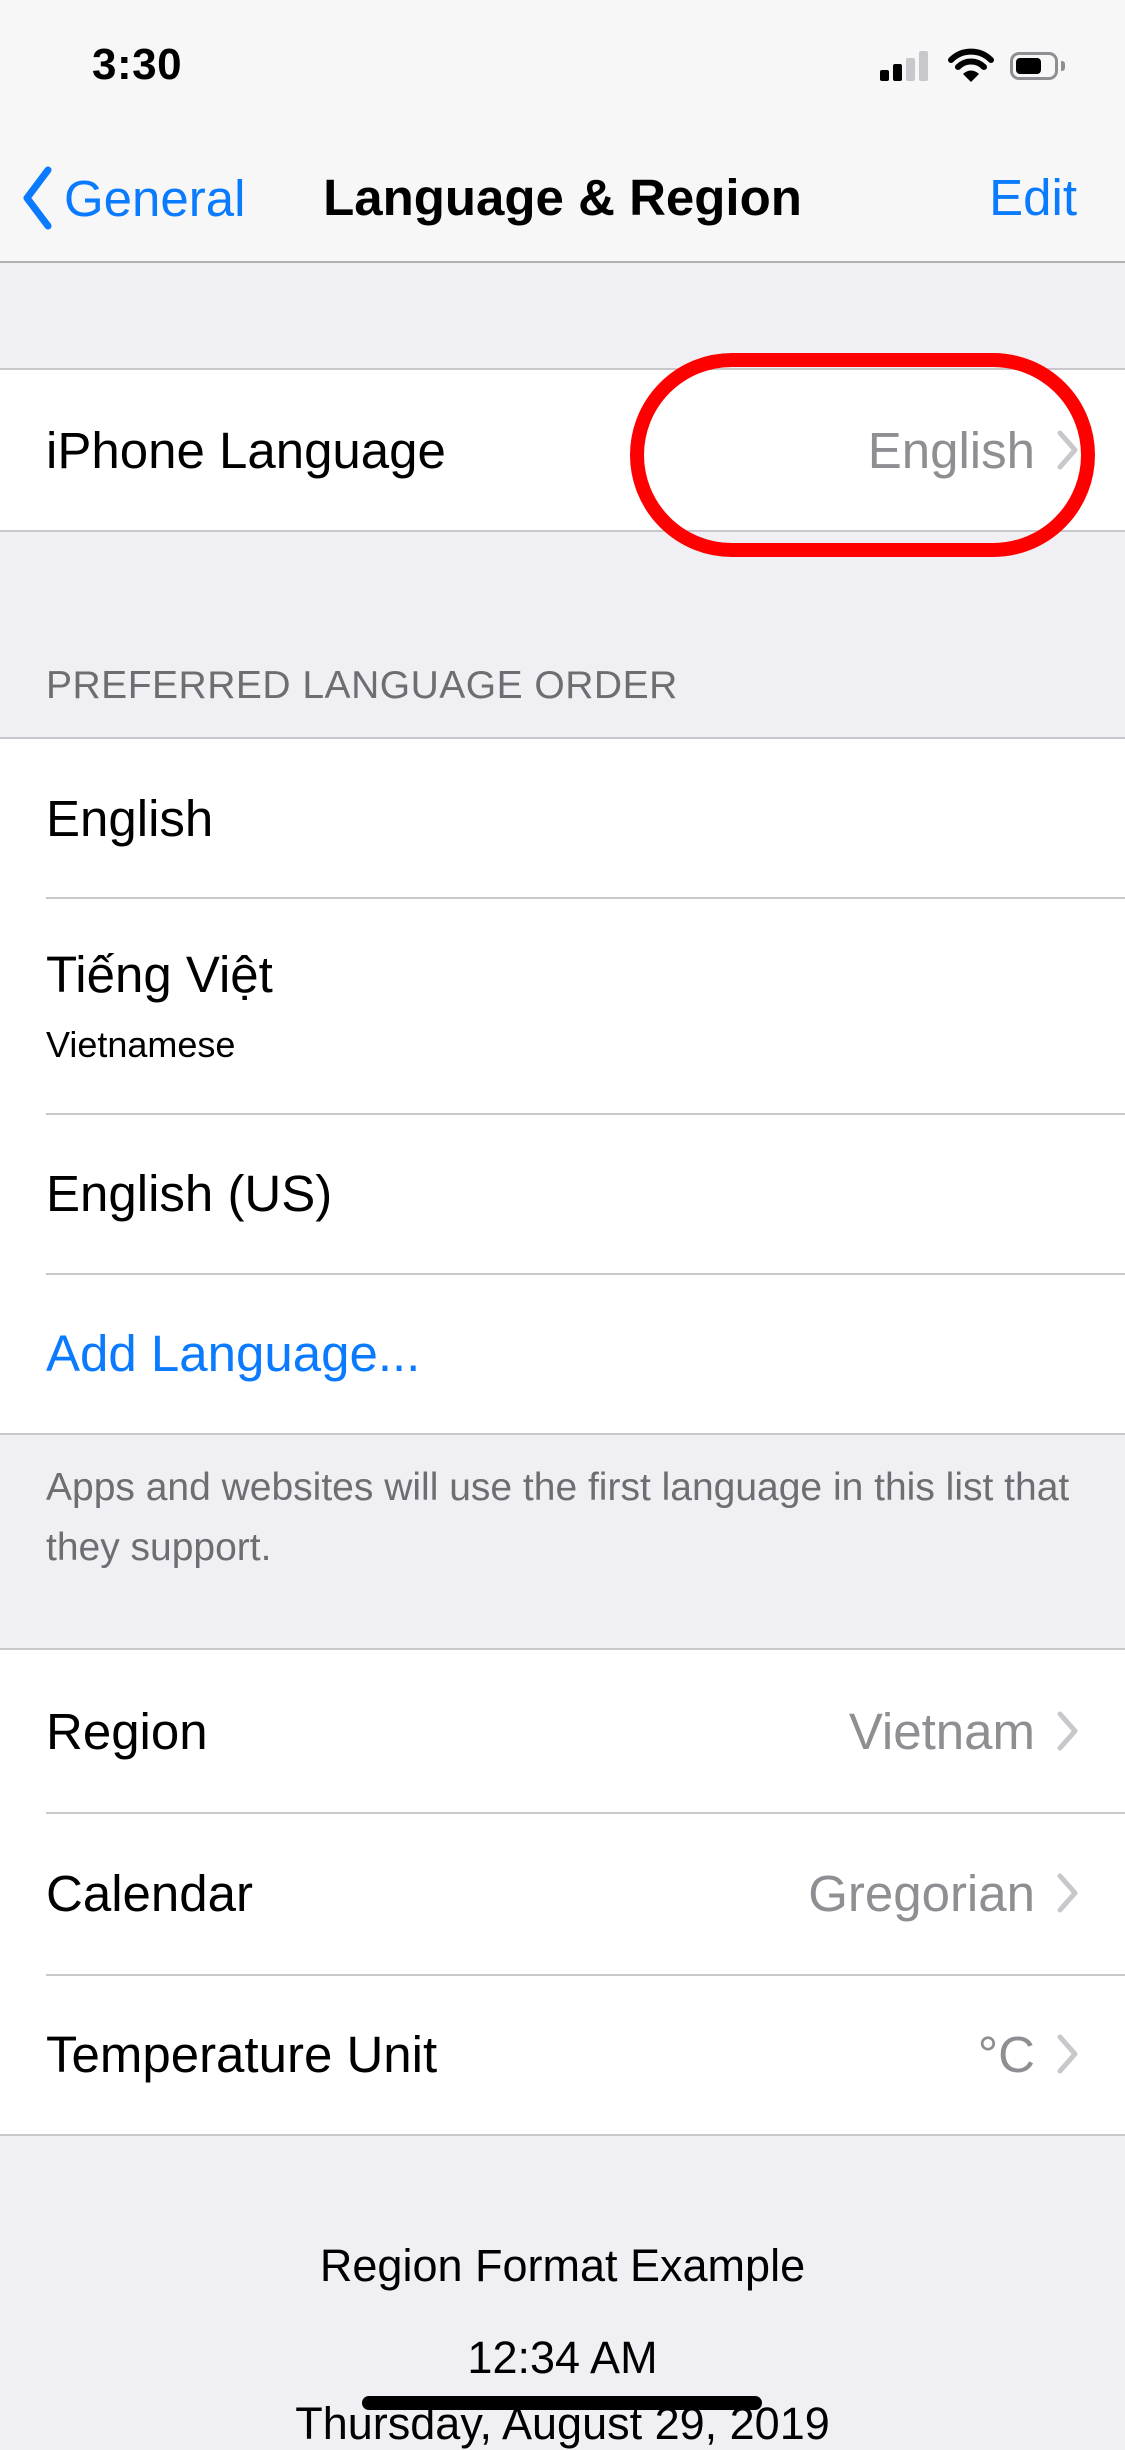 This screenshot has height=2450, width=1125. I want to click on back-button: General, so click(133, 198).